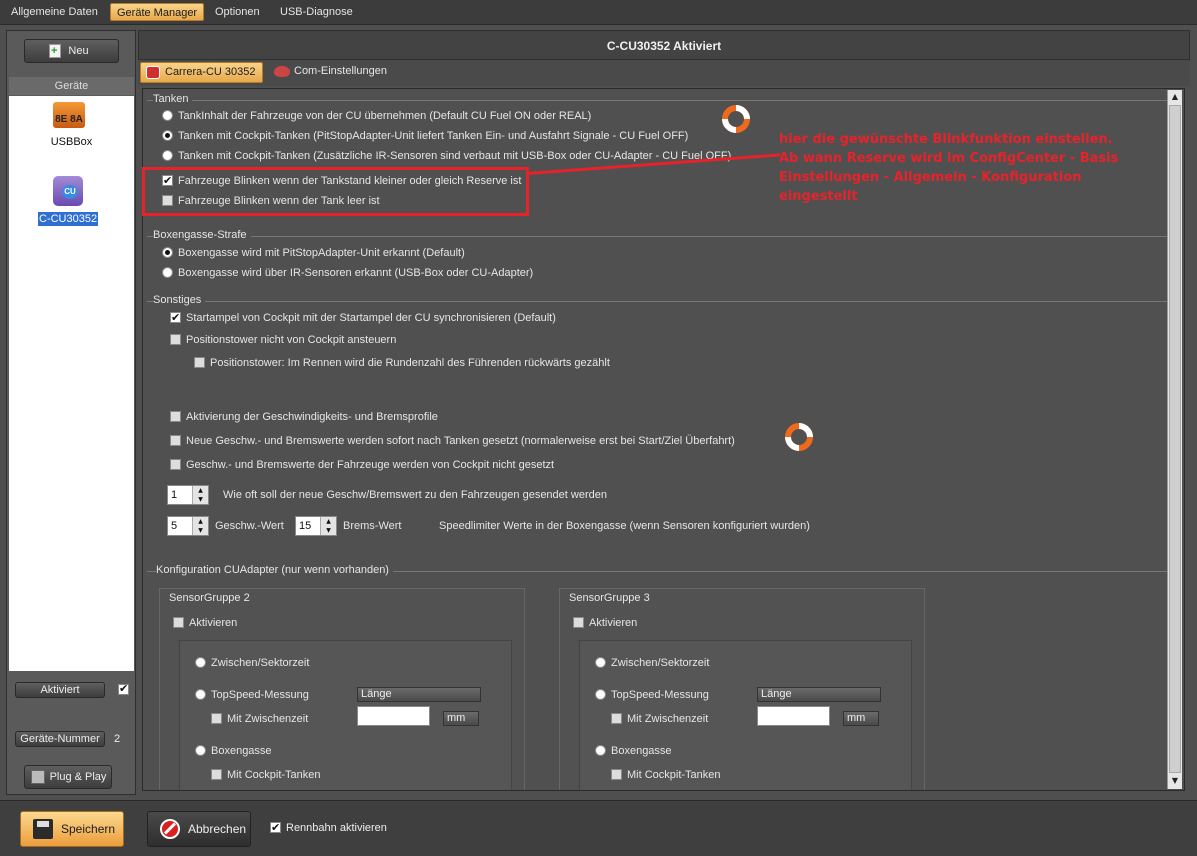 The width and height of the screenshot is (1197, 856). Describe the element at coordinates (54, 12) in the screenshot. I see `menu-item-allgemeine-daten: Allgemeine Daten` at that location.